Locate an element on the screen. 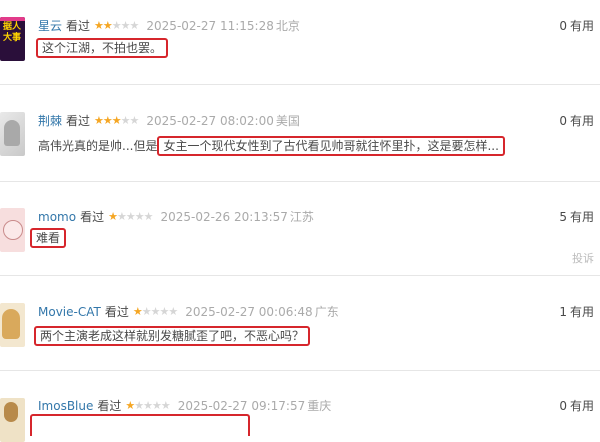 The width and height of the screenshot is (600, 442). comment-meta: momo 看过 ★★★★★ 2025-02-26 20:13:57 江苏 is located at coordinates (176, 217).